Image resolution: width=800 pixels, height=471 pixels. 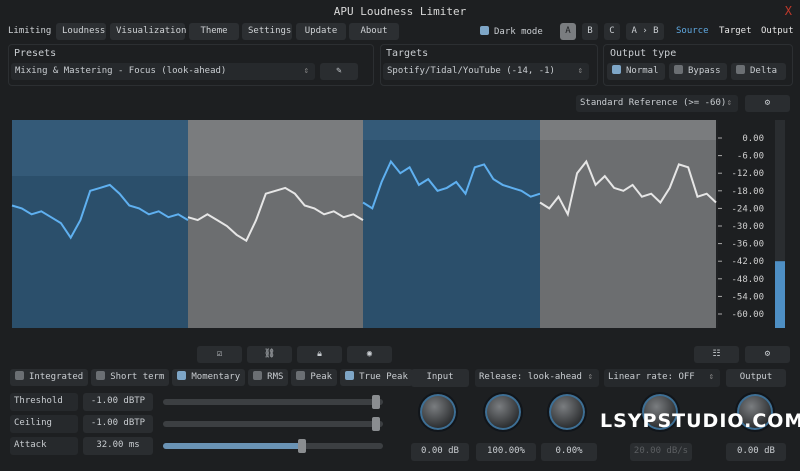 I want to click on mode-rms: RMS, so click(x=268, y=377).